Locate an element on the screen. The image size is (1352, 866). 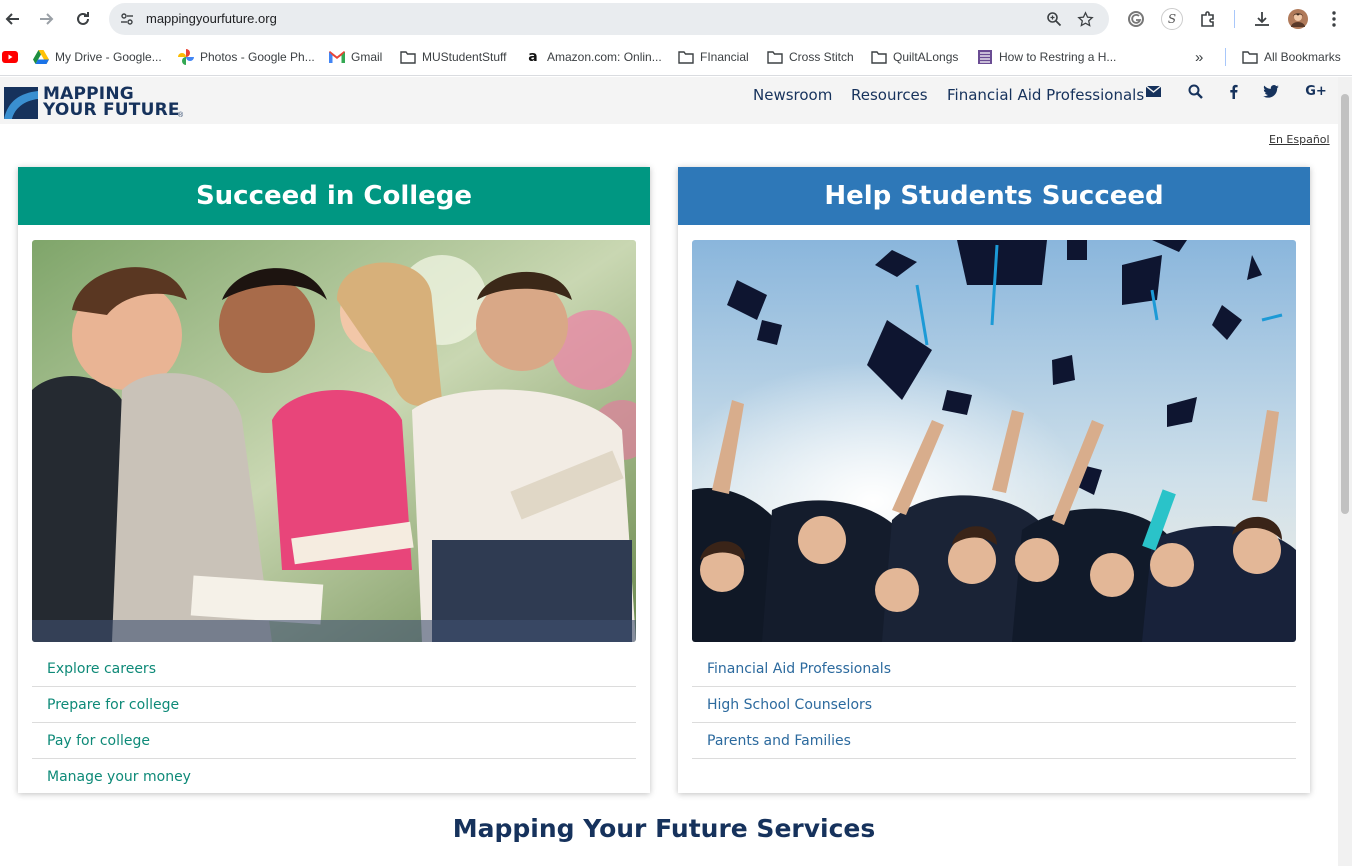
nav-newsroom: Newsroom is located at coordinates (792, 95).